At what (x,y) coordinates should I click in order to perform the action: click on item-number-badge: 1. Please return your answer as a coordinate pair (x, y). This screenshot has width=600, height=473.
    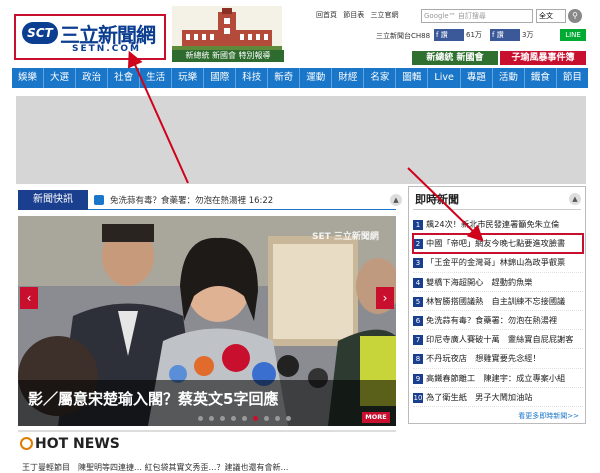
    Looking at the image, I should click on (418, 225).